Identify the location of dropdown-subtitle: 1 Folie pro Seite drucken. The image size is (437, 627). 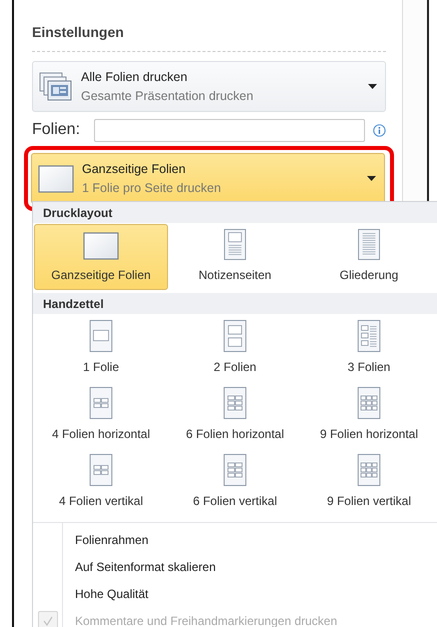
(151, 188).